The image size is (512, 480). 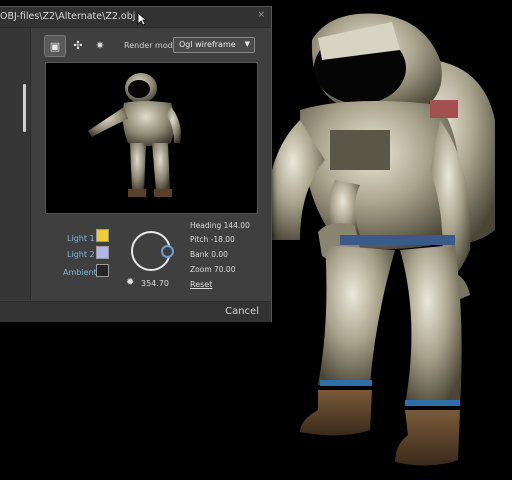 I want to click on lights-icon: ✣, so click(x=78, y=45).